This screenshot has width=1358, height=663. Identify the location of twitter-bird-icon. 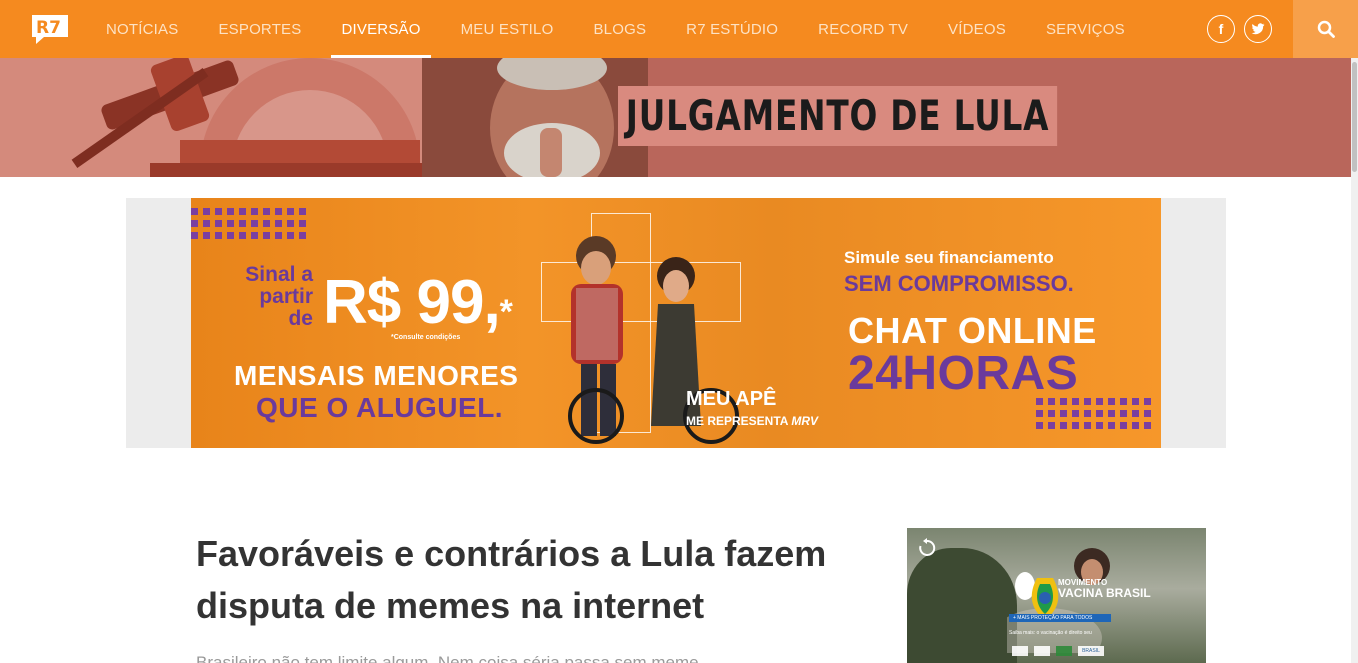
(1258, 29).